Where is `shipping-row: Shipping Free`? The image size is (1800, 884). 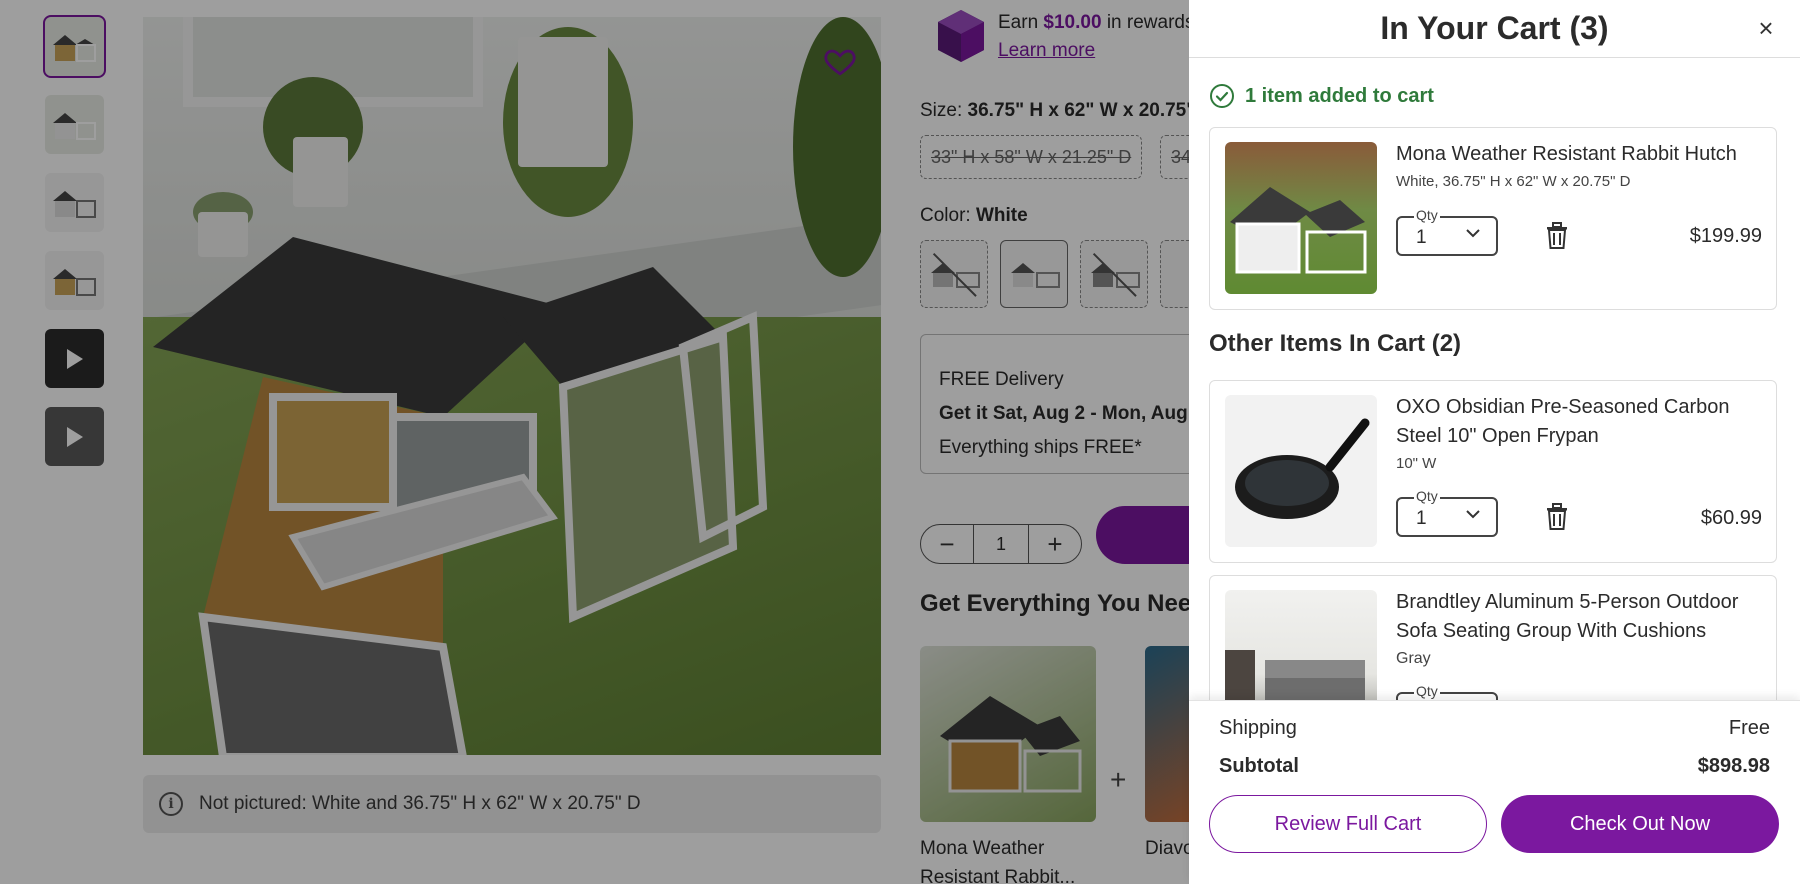 shipping-row: Shipping Free is located at coordinates (1494, 728).